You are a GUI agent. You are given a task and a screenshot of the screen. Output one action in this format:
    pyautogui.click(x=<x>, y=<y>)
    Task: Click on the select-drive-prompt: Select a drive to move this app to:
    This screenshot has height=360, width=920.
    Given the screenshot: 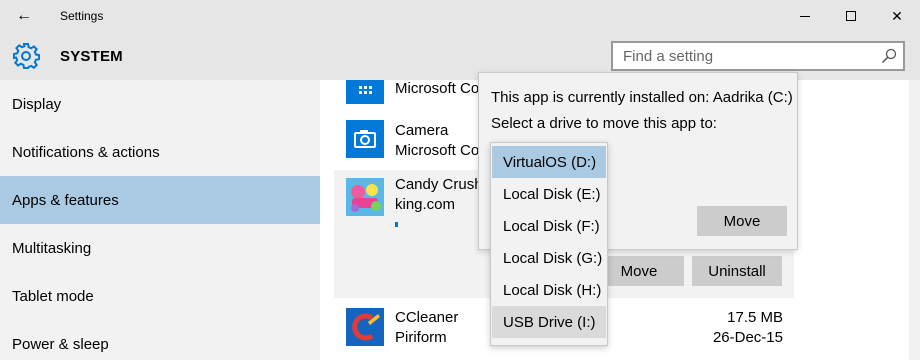 What is the action you would take?
    pyautogui.click(x=604, y=123)
    